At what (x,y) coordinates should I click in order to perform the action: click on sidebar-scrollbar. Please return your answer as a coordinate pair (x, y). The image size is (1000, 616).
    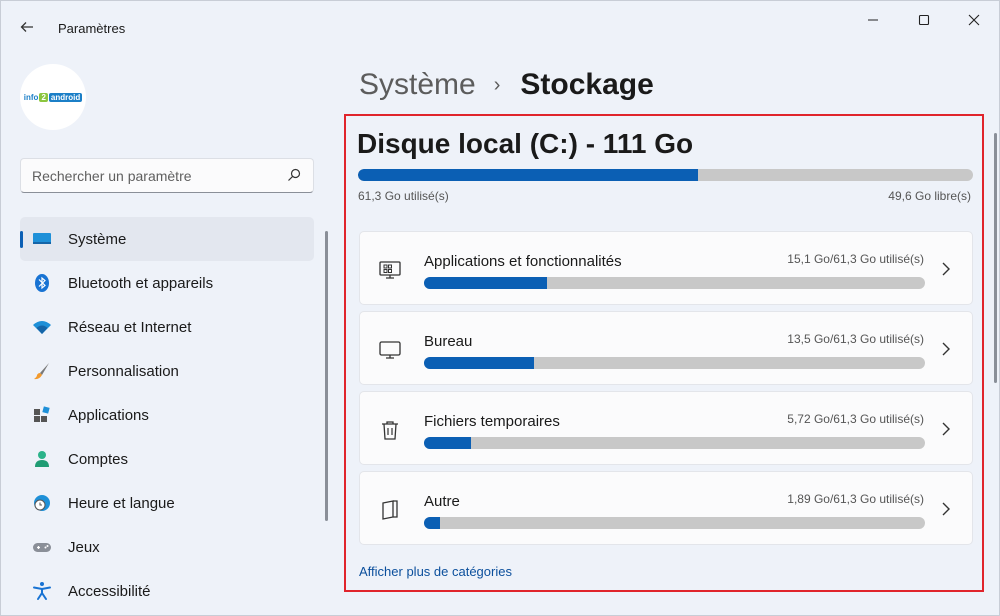
    Looking at the image, I should click on (326, 376).